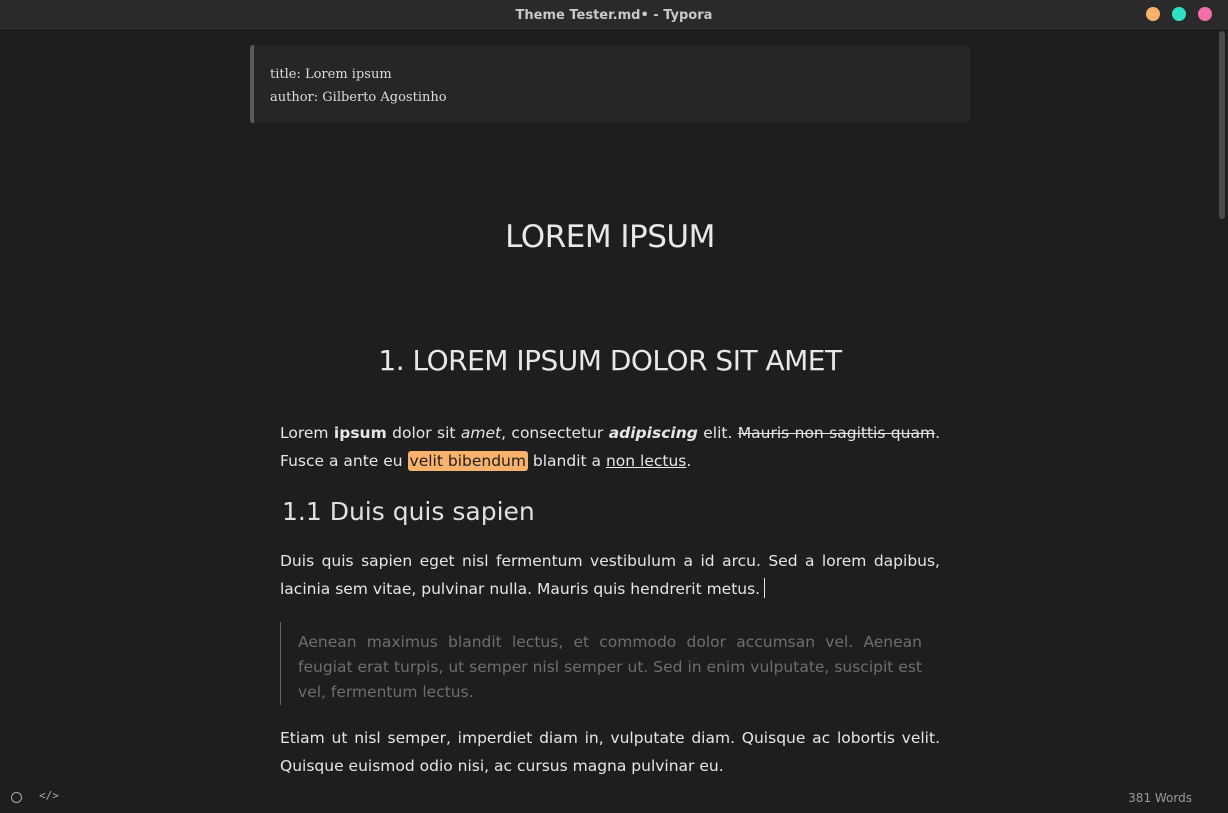  What do you see at coordinates (614, 798) in the screenshot?
I see `status-bar: </> 381 Words` at bounding box center [614, 798].